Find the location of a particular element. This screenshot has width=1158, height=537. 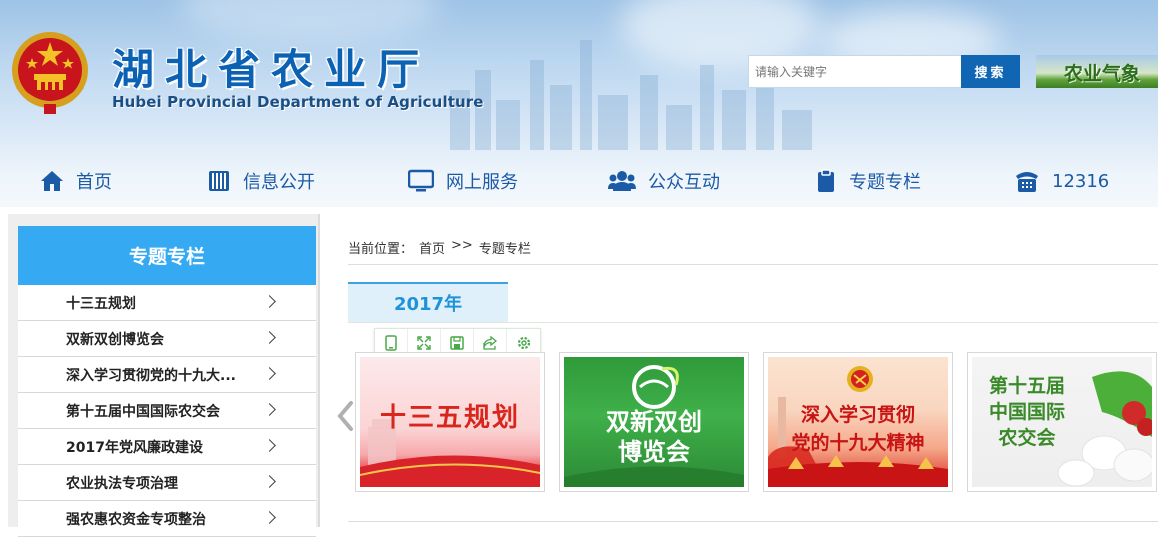

topic-card: 深入学习贯彻 党的十九大精神 is located at coordinates (858, 422).